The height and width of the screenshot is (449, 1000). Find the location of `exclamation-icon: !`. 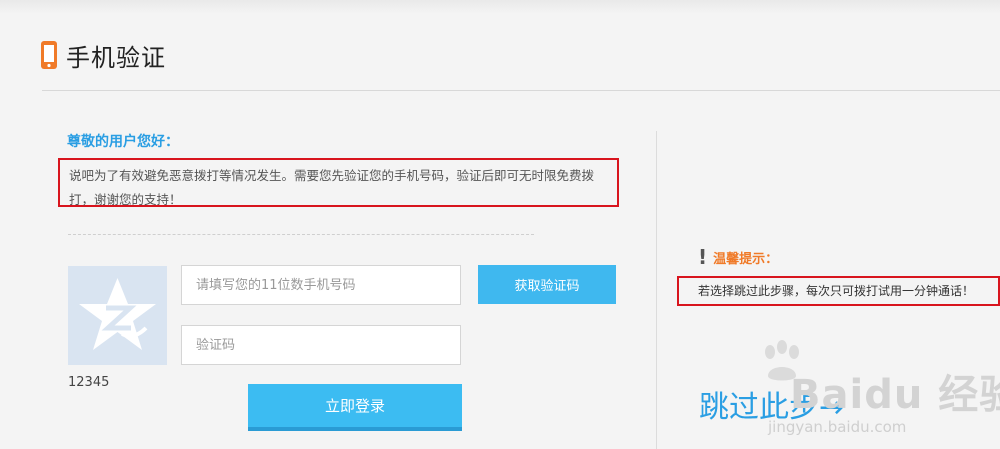

exclamation-icon: ! is located at coordinates (703, 257).